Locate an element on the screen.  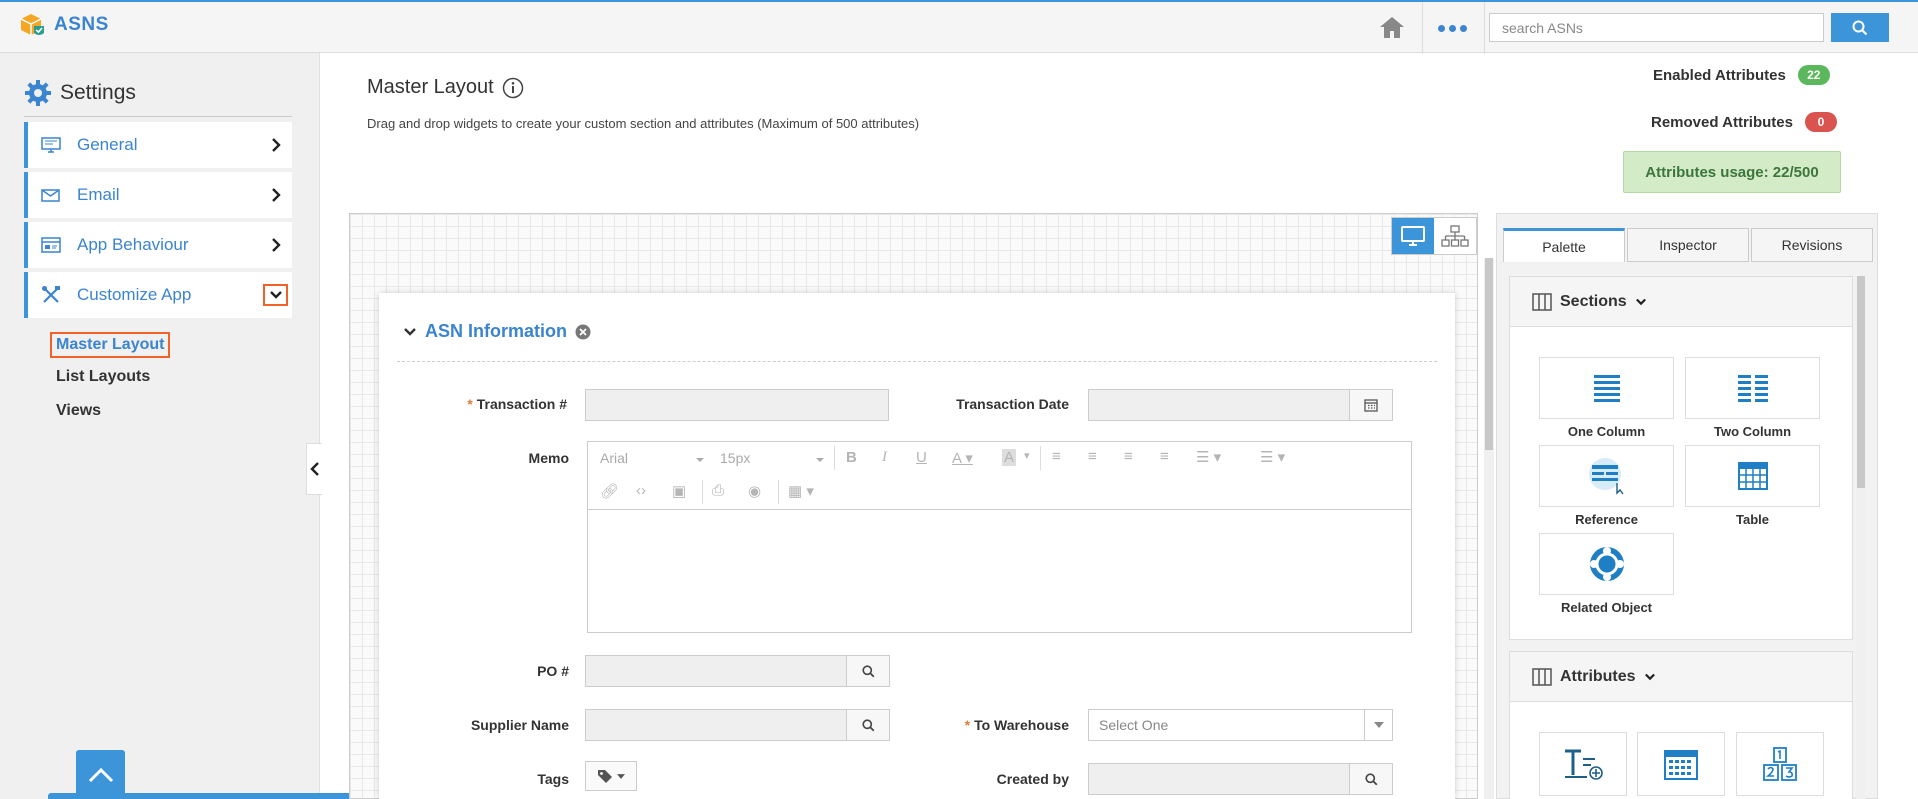
widget-label: One Column is located at coordinates (1606, 431).